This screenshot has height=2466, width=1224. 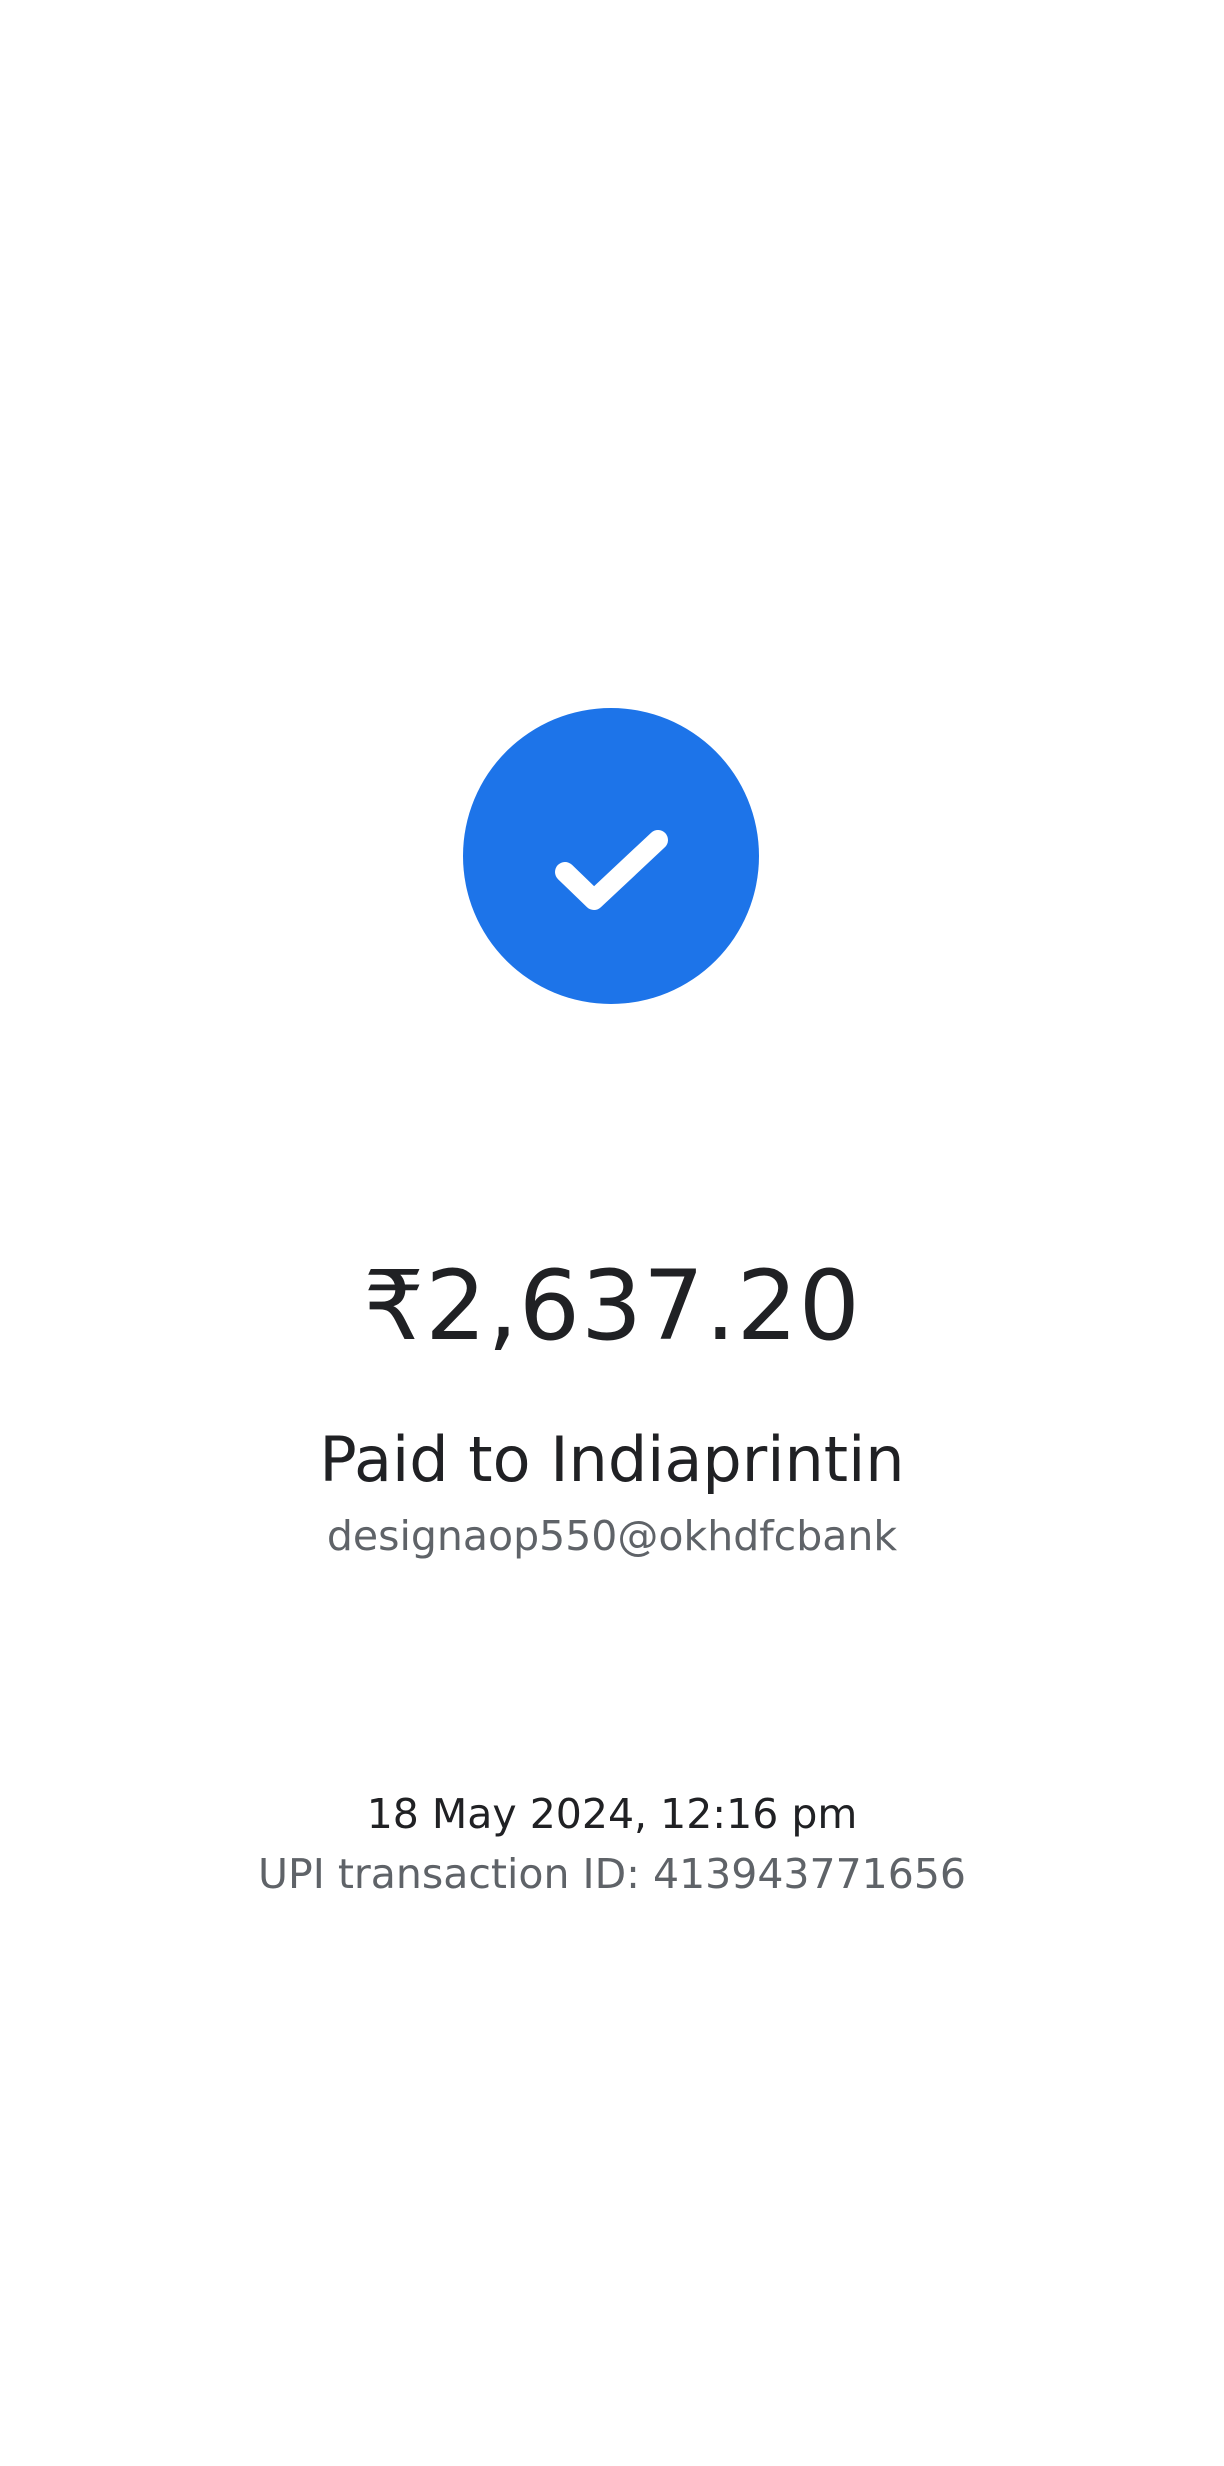 I want to click on payment-amount: ₹2,637.20, so click(x=612, y=1306).